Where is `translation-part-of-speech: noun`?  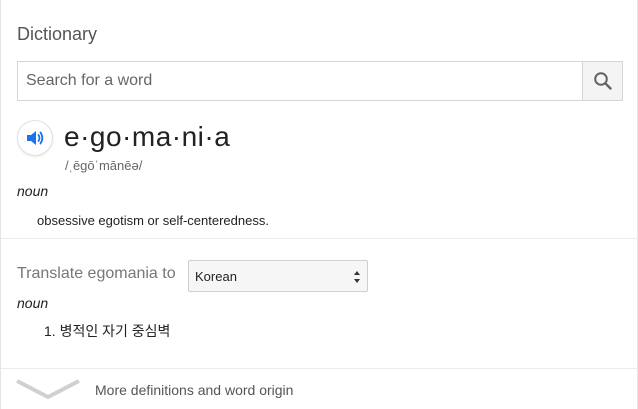 translation-part-of-speech: noun is located at coordinates (33, 303).